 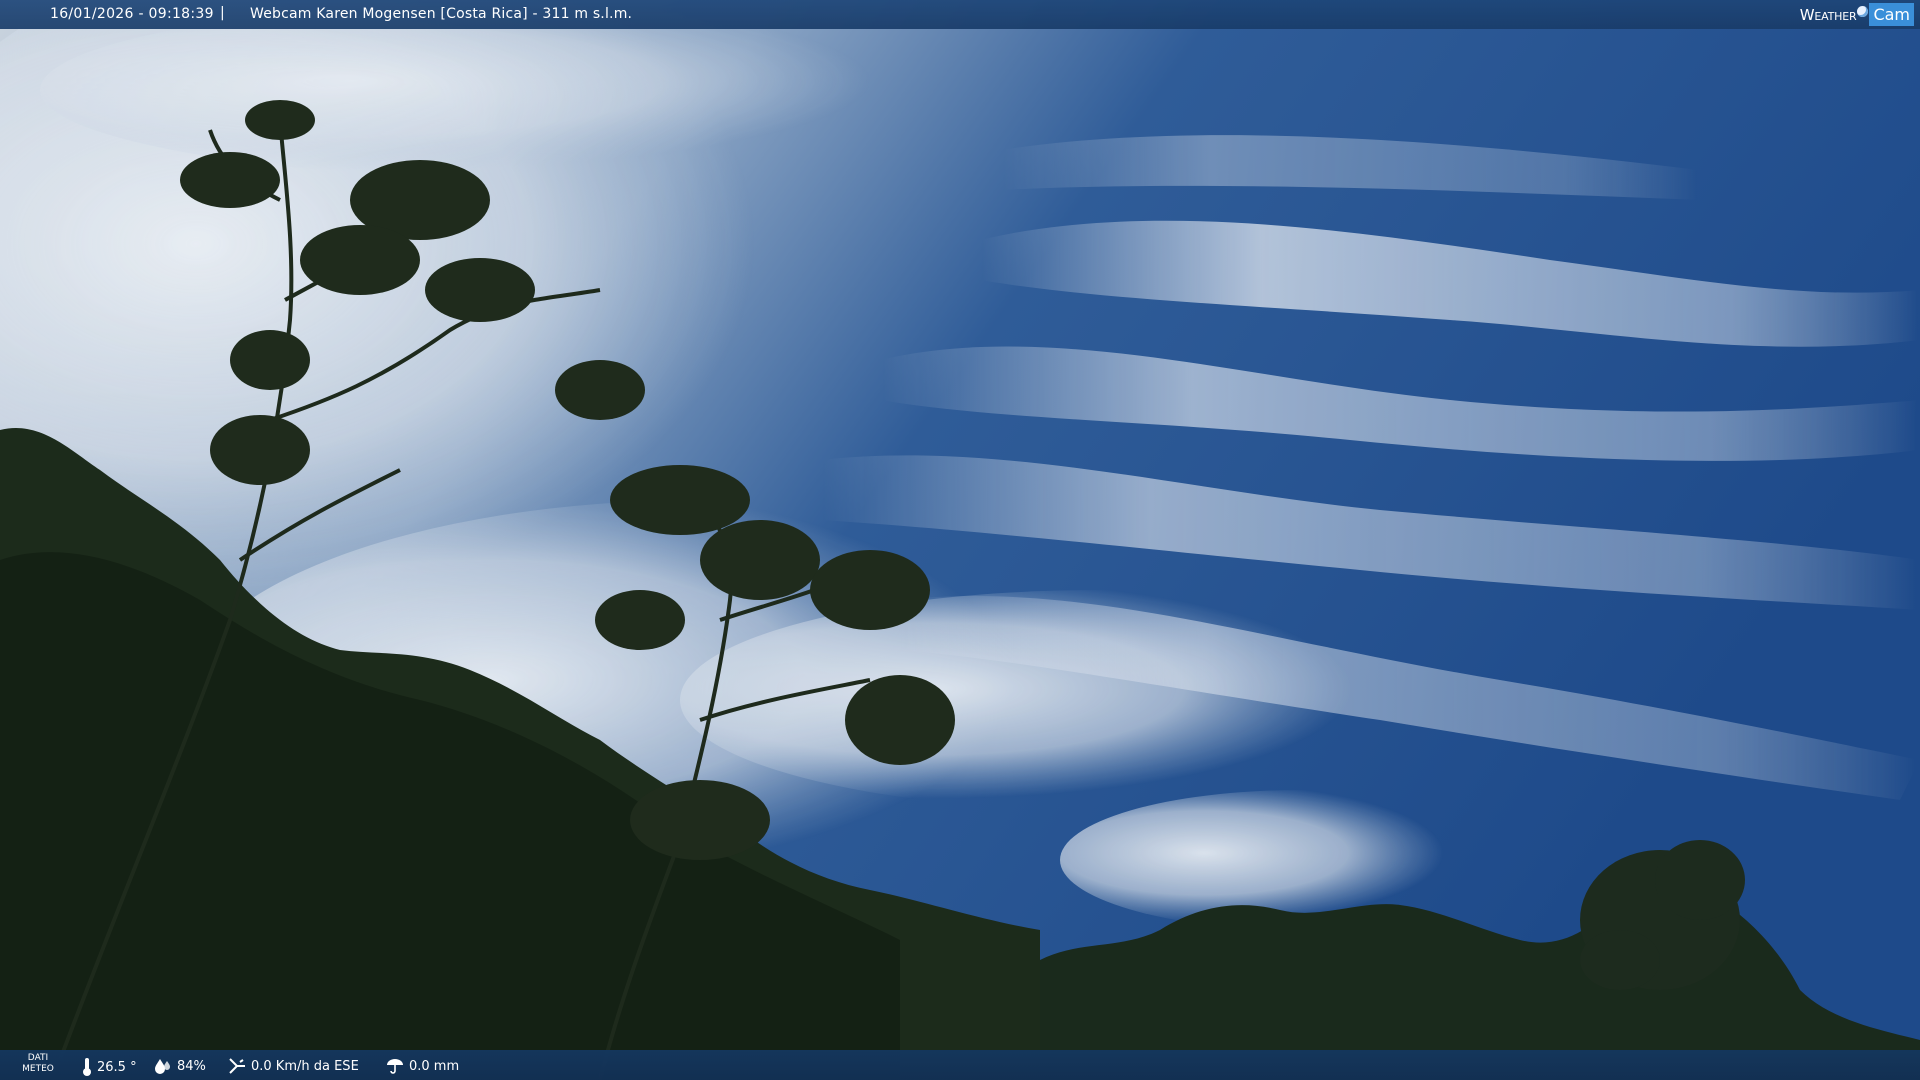 I want to click on dati-meteo-label: DATI METEO, so click(x=38, y=1064).